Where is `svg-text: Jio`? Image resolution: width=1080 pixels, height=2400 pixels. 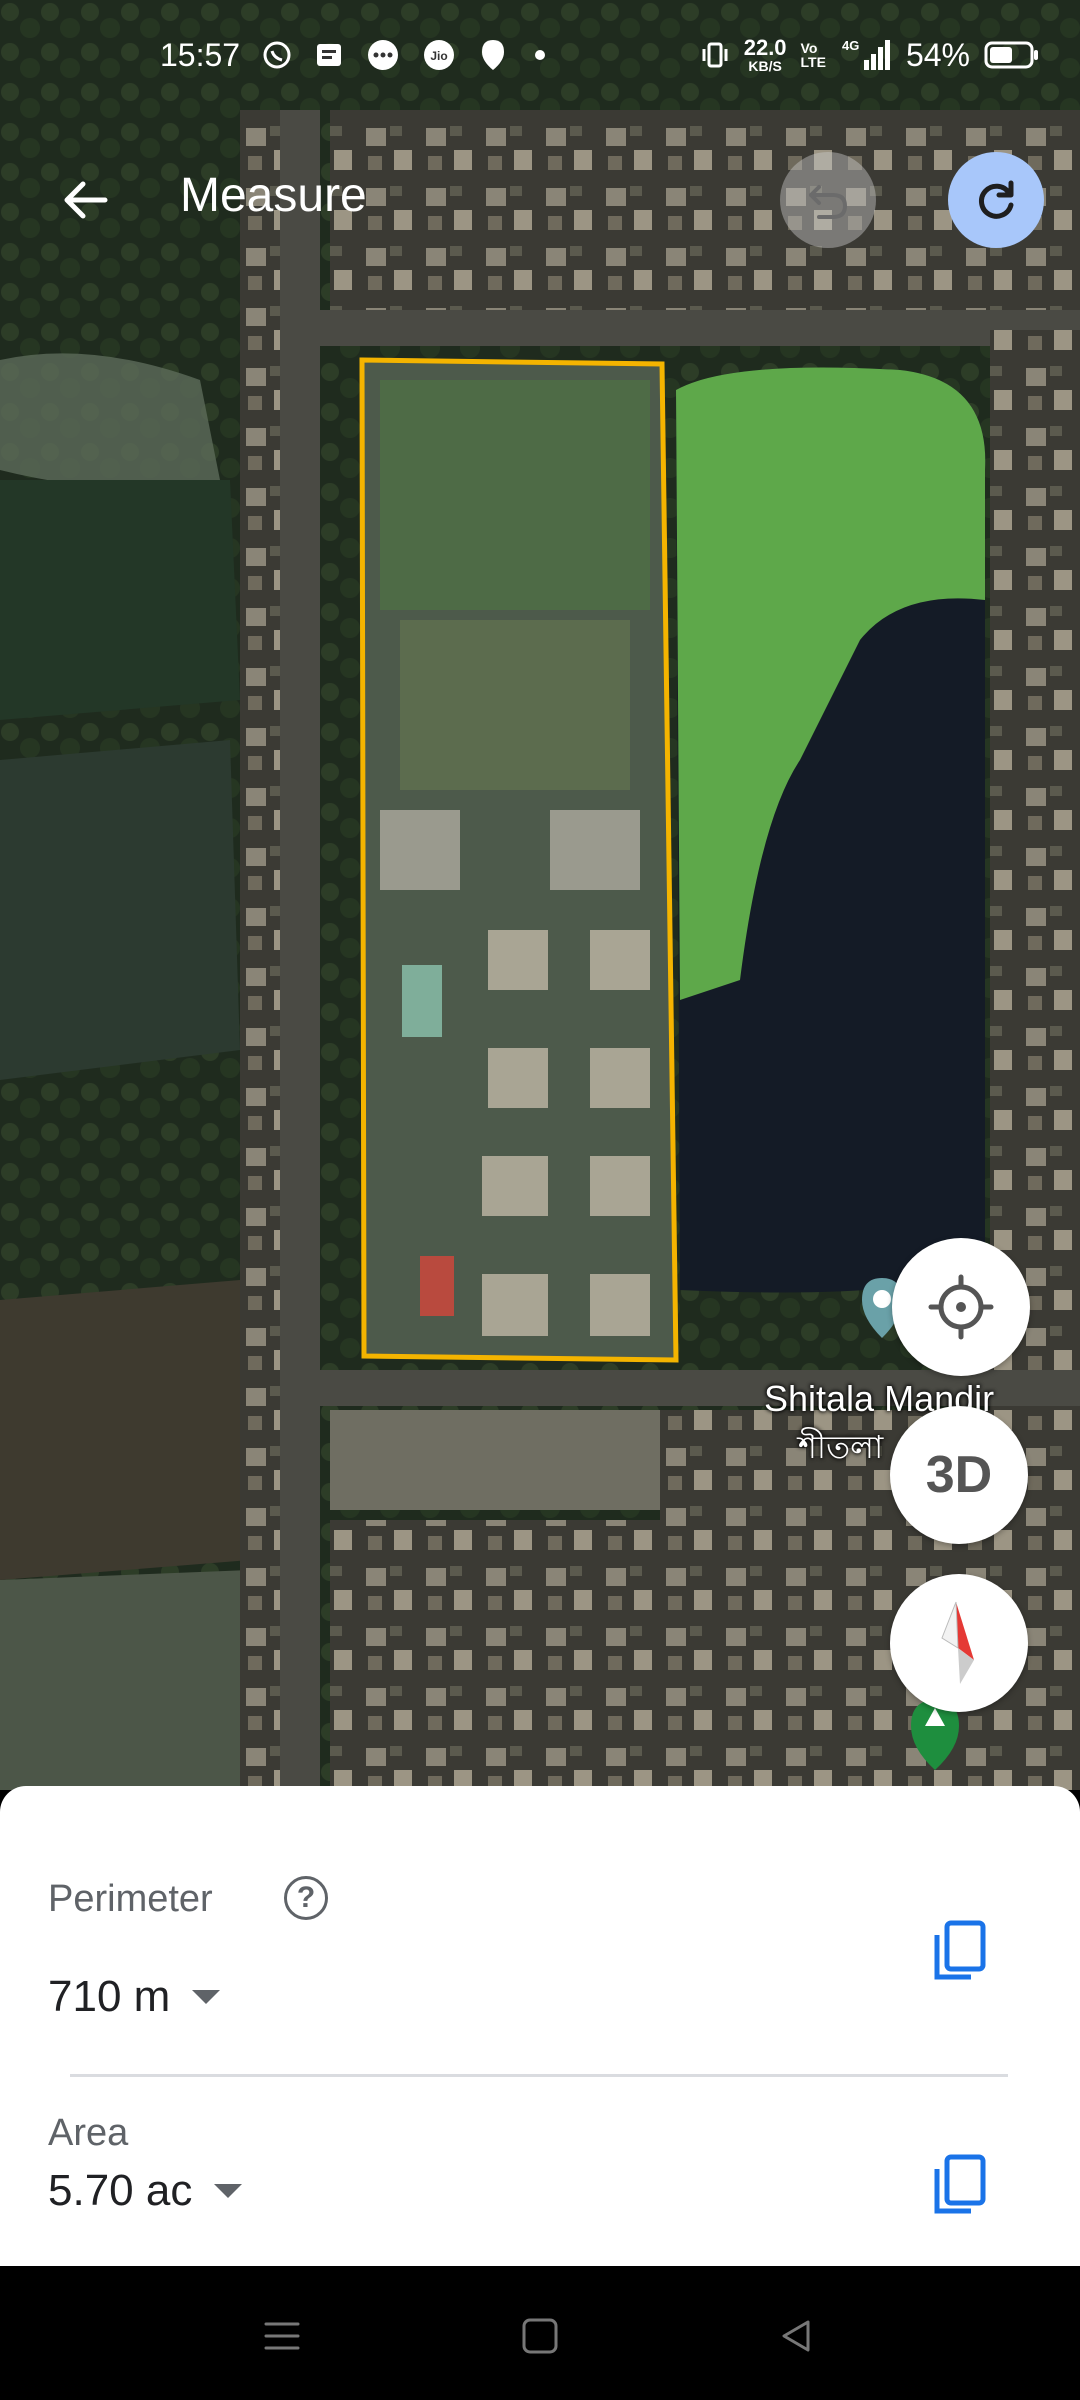 svg-text: Jio is located at coordinates (438, 56).